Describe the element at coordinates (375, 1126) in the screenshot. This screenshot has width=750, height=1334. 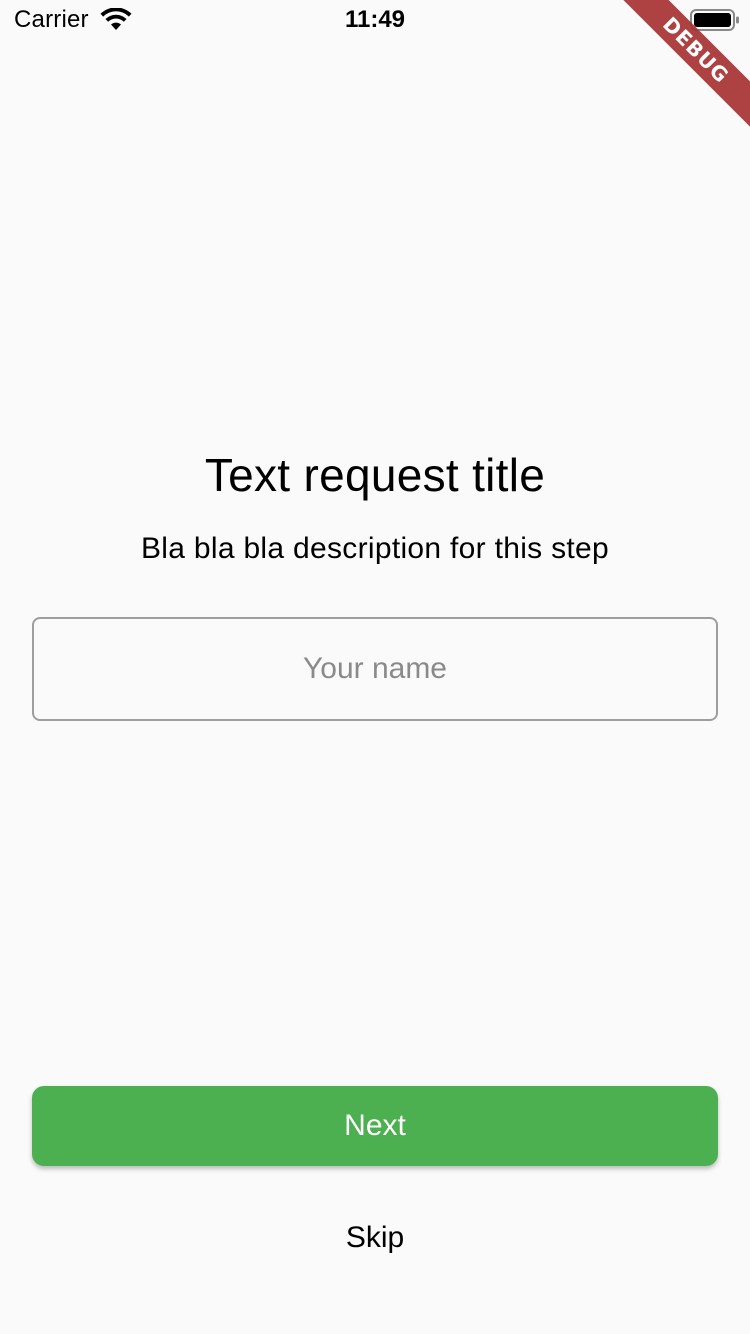
I see `next-button: Next` at that location.